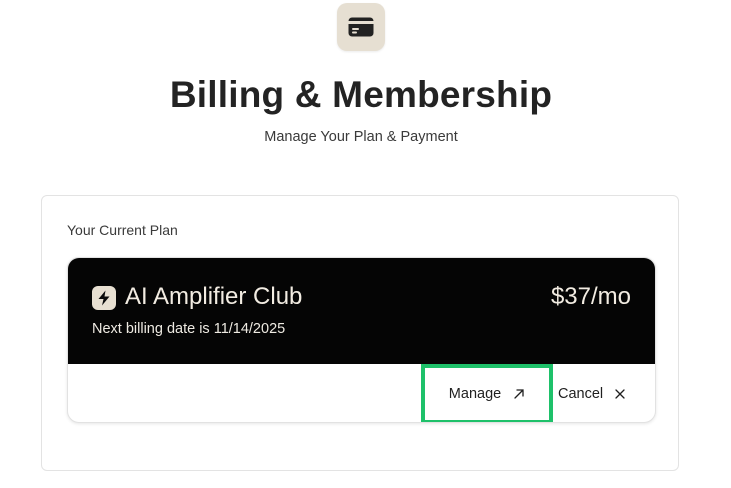 The width and height of the screenshot is (731, 488). Describe the element at coordinates (581, 394) in the screenshot. I see `cancel-button-label: Cancel` at that location.